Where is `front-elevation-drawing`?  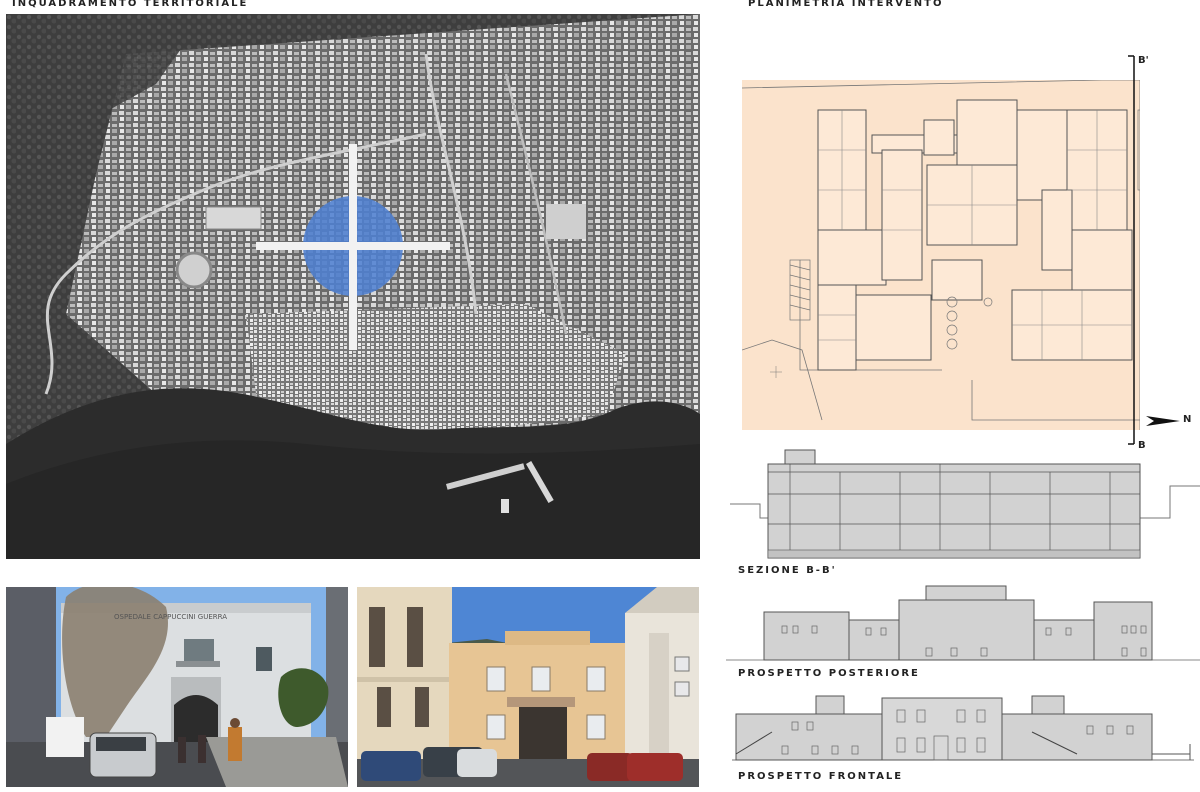
front-elevation-drawing is located at coordinates (963, 730).